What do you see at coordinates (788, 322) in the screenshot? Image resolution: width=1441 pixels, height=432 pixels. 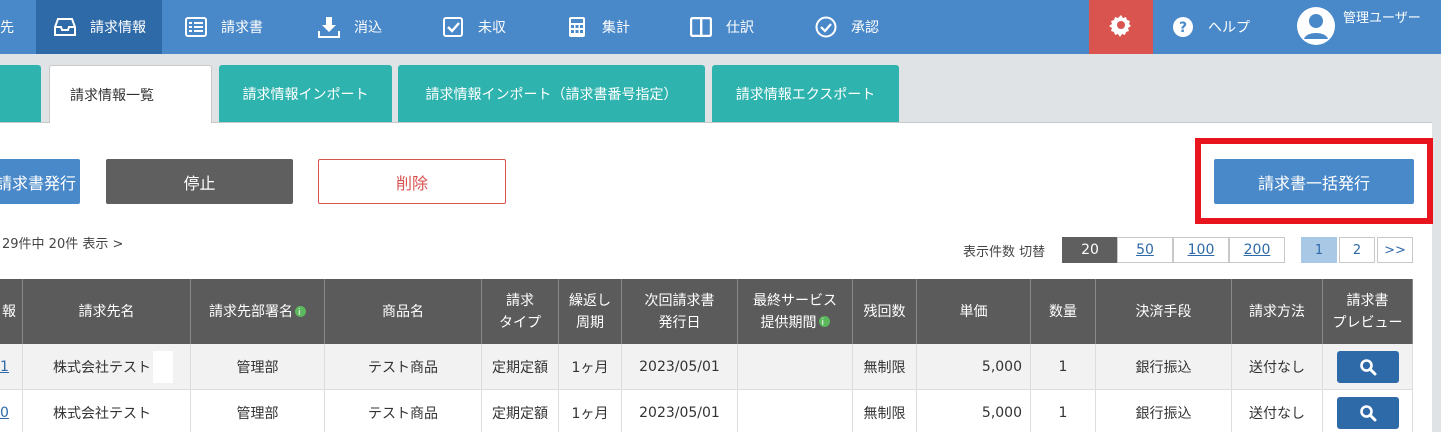 I see `column-header-line-text: 提供期間` at bounding box center [788, 322].